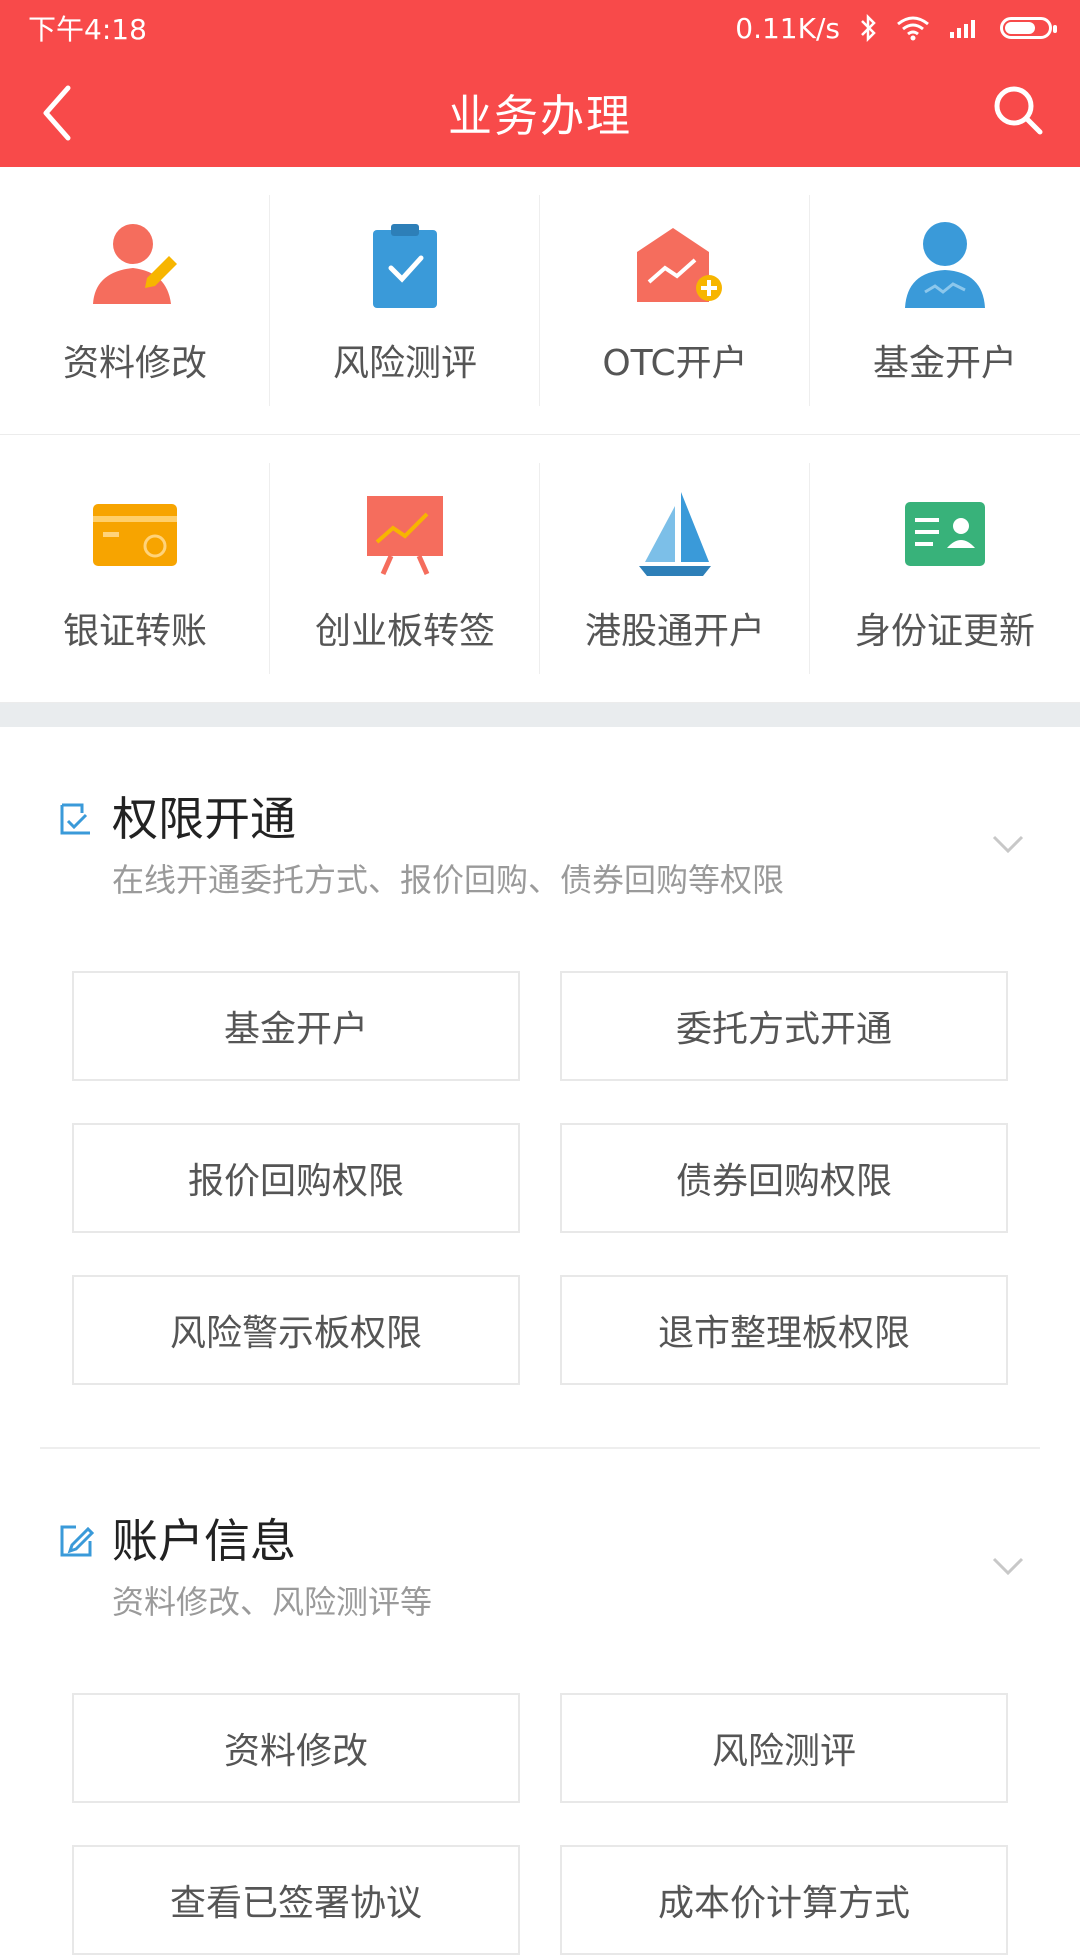 The width and height of the screenshot is (1080, 1955). What do you see at coordinates (944, 363) in the screenshot?
I see `grid-label: 基金开户` at bounding box center [944, 363].